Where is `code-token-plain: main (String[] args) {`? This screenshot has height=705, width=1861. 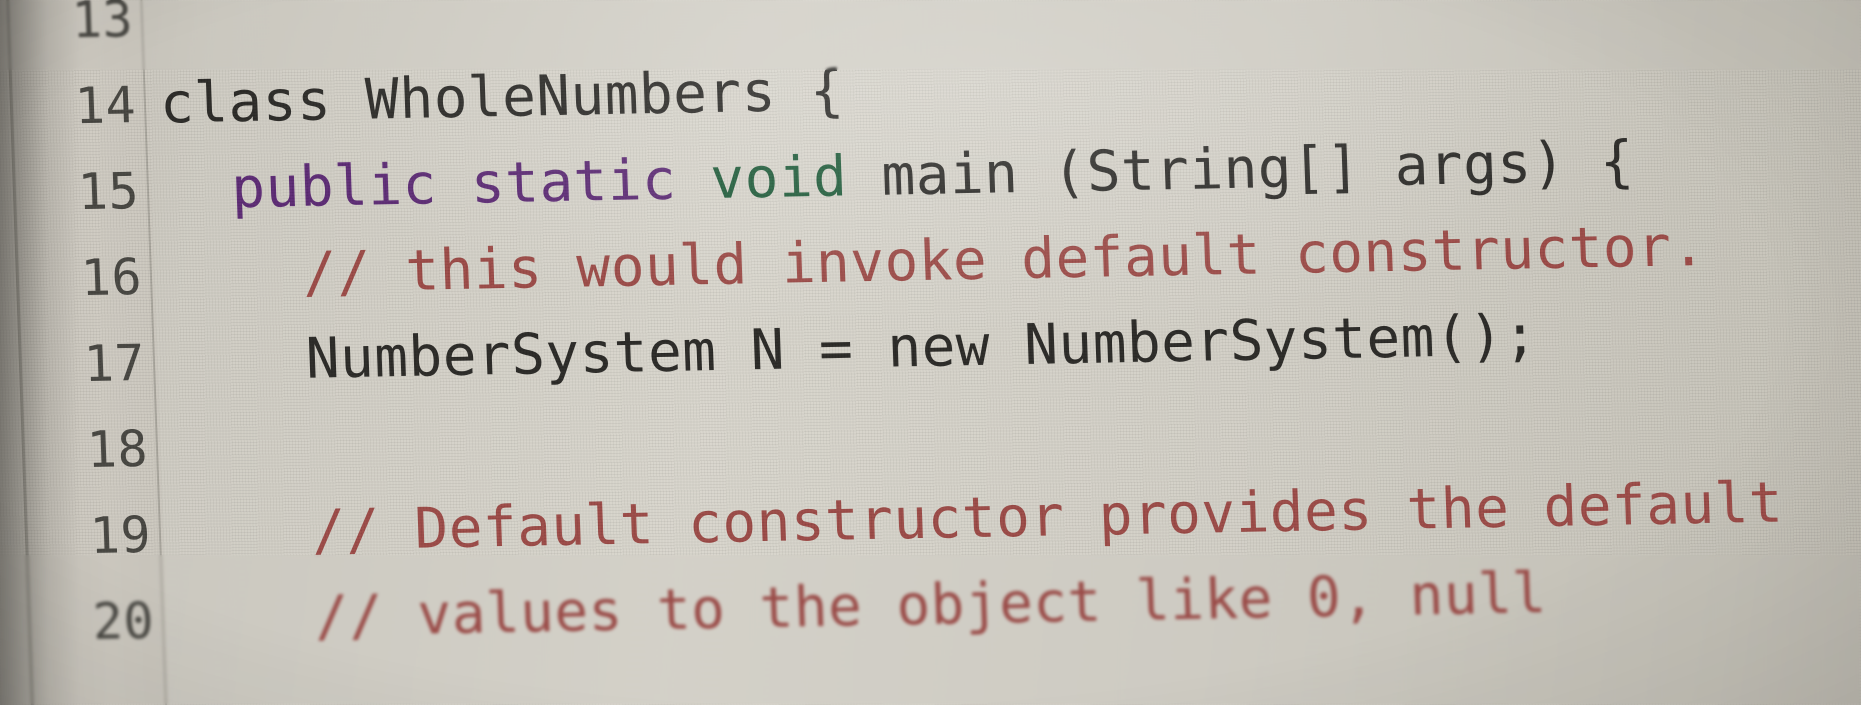 code-token-plain: main (String[] args) { is located at coordinates (1258, 169).